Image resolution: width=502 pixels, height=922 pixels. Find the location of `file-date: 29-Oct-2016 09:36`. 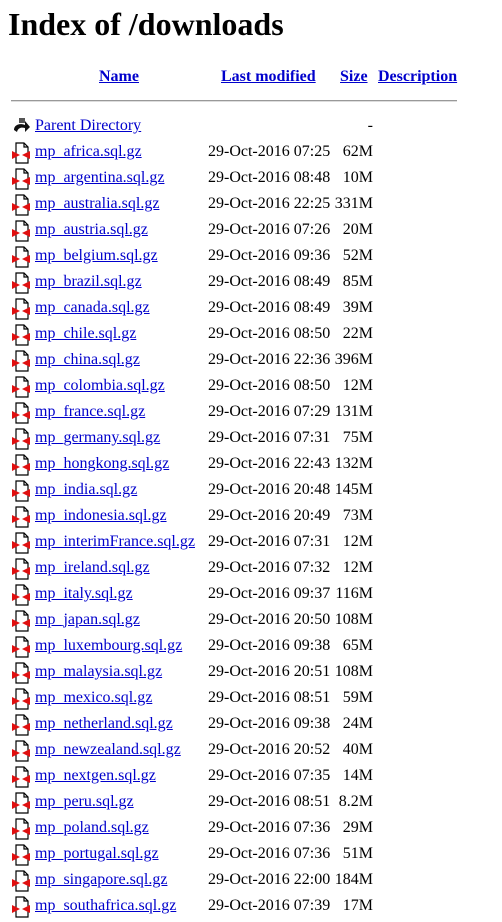

file-date: 29-Oct-2016 09:36 is located at coordinates (269, 255).